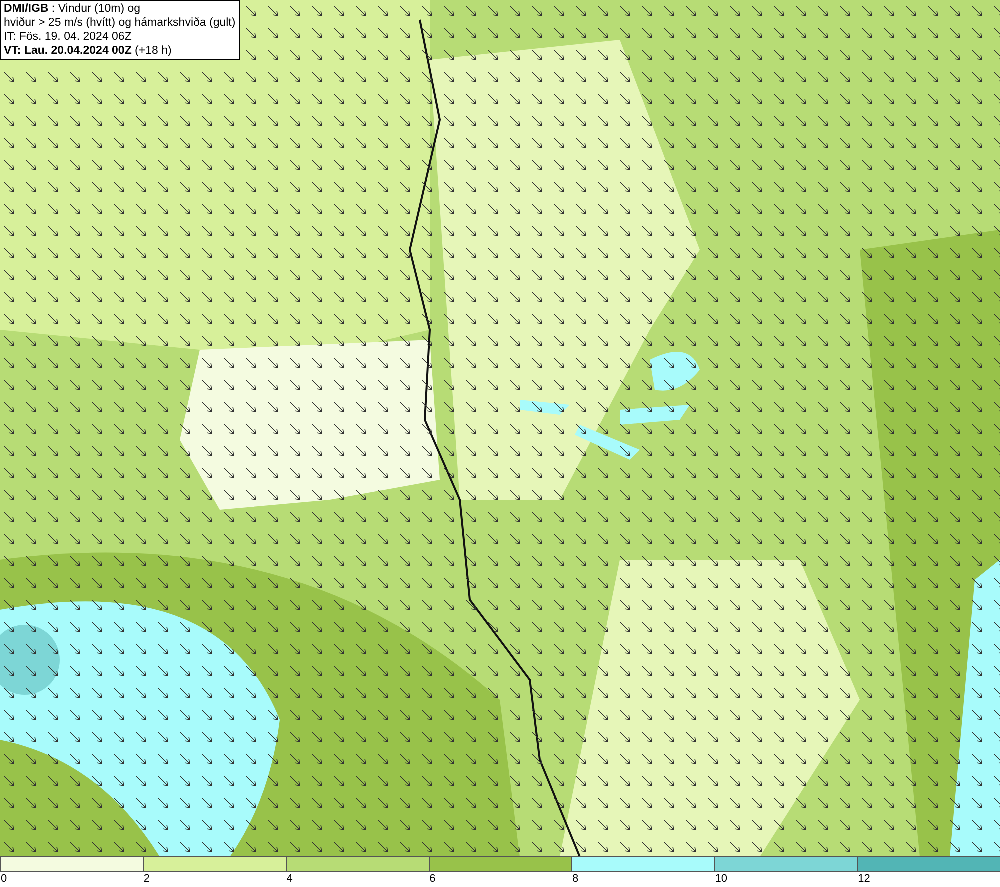 Image resolution: width=1000 pixels, height=887 pixels. What do you see at coordinates (88, 51) in the screenshot?
I see `title-line: VT: Lau. 20.04.2024 00Z (+18 h)` at bounding box center [88, 51].